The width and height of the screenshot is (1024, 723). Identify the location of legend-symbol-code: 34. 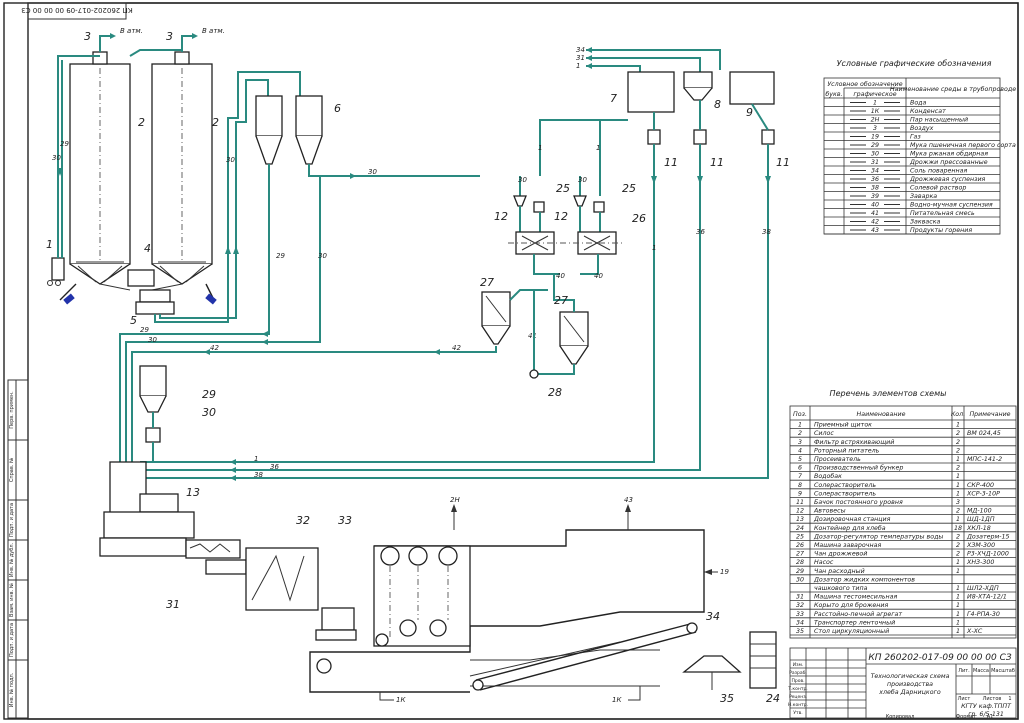
(875, 171).